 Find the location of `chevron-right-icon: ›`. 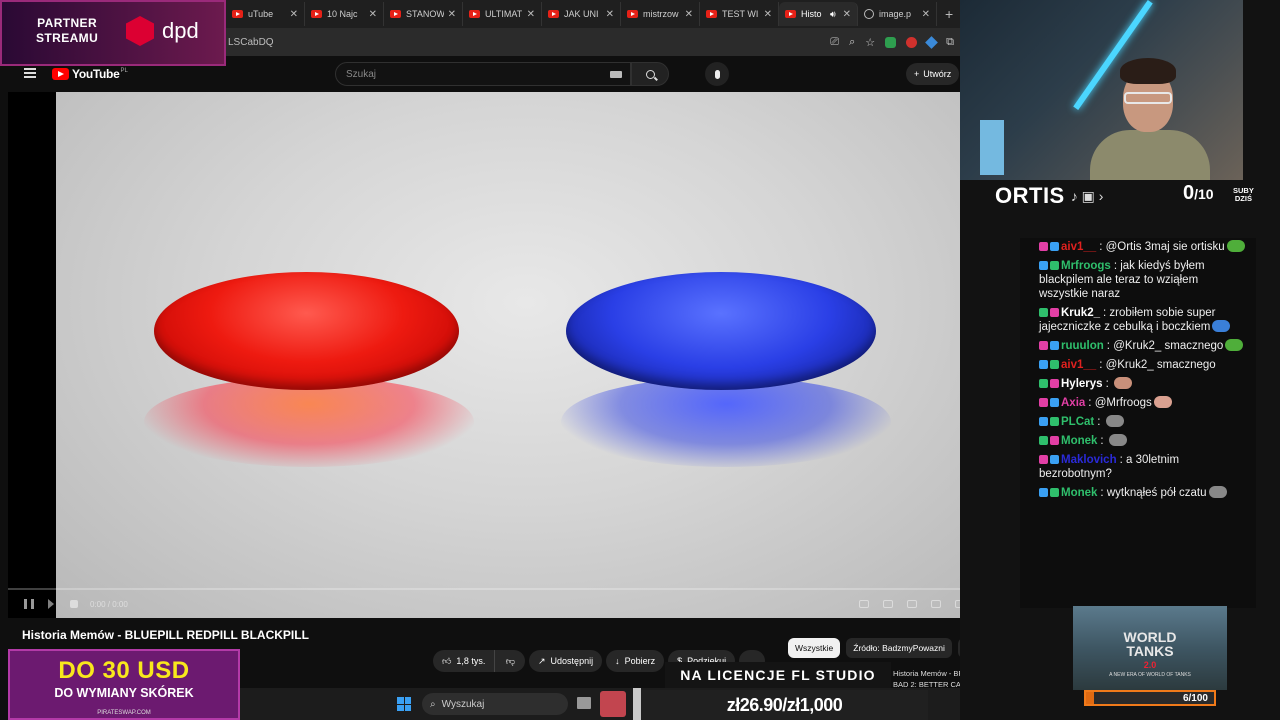

chevron-right-icon: › is located at coordinates (1101, 195).